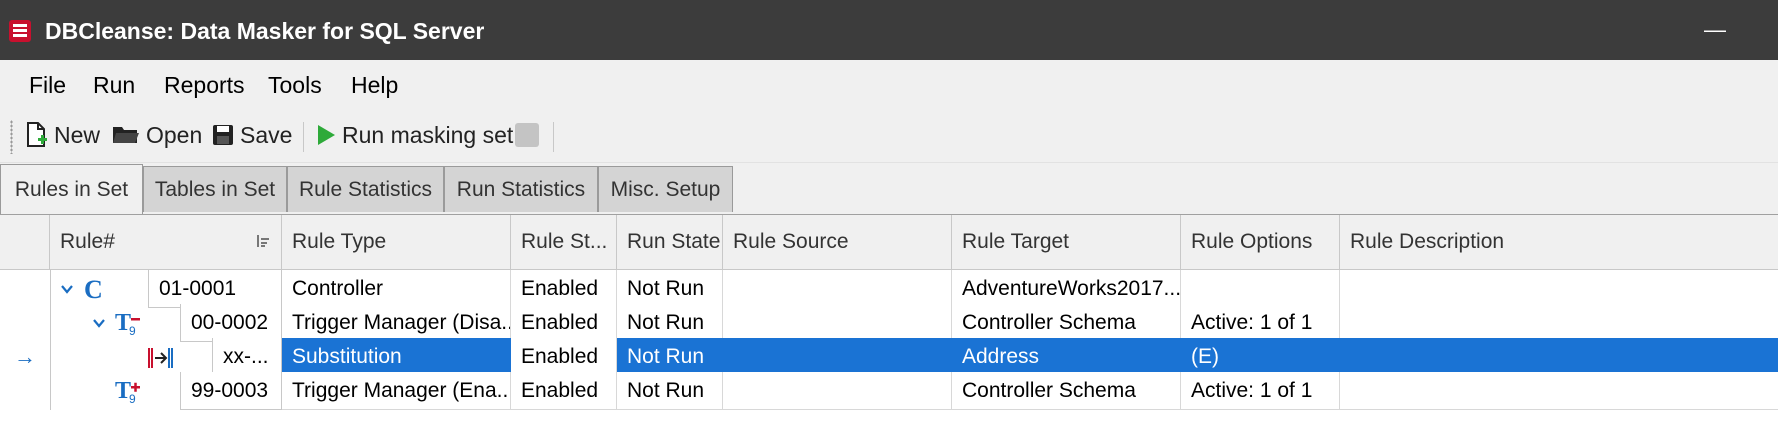 This screenshot has width=1778, height=425. I want to click on rule-options-cell, so click(1260, 289).